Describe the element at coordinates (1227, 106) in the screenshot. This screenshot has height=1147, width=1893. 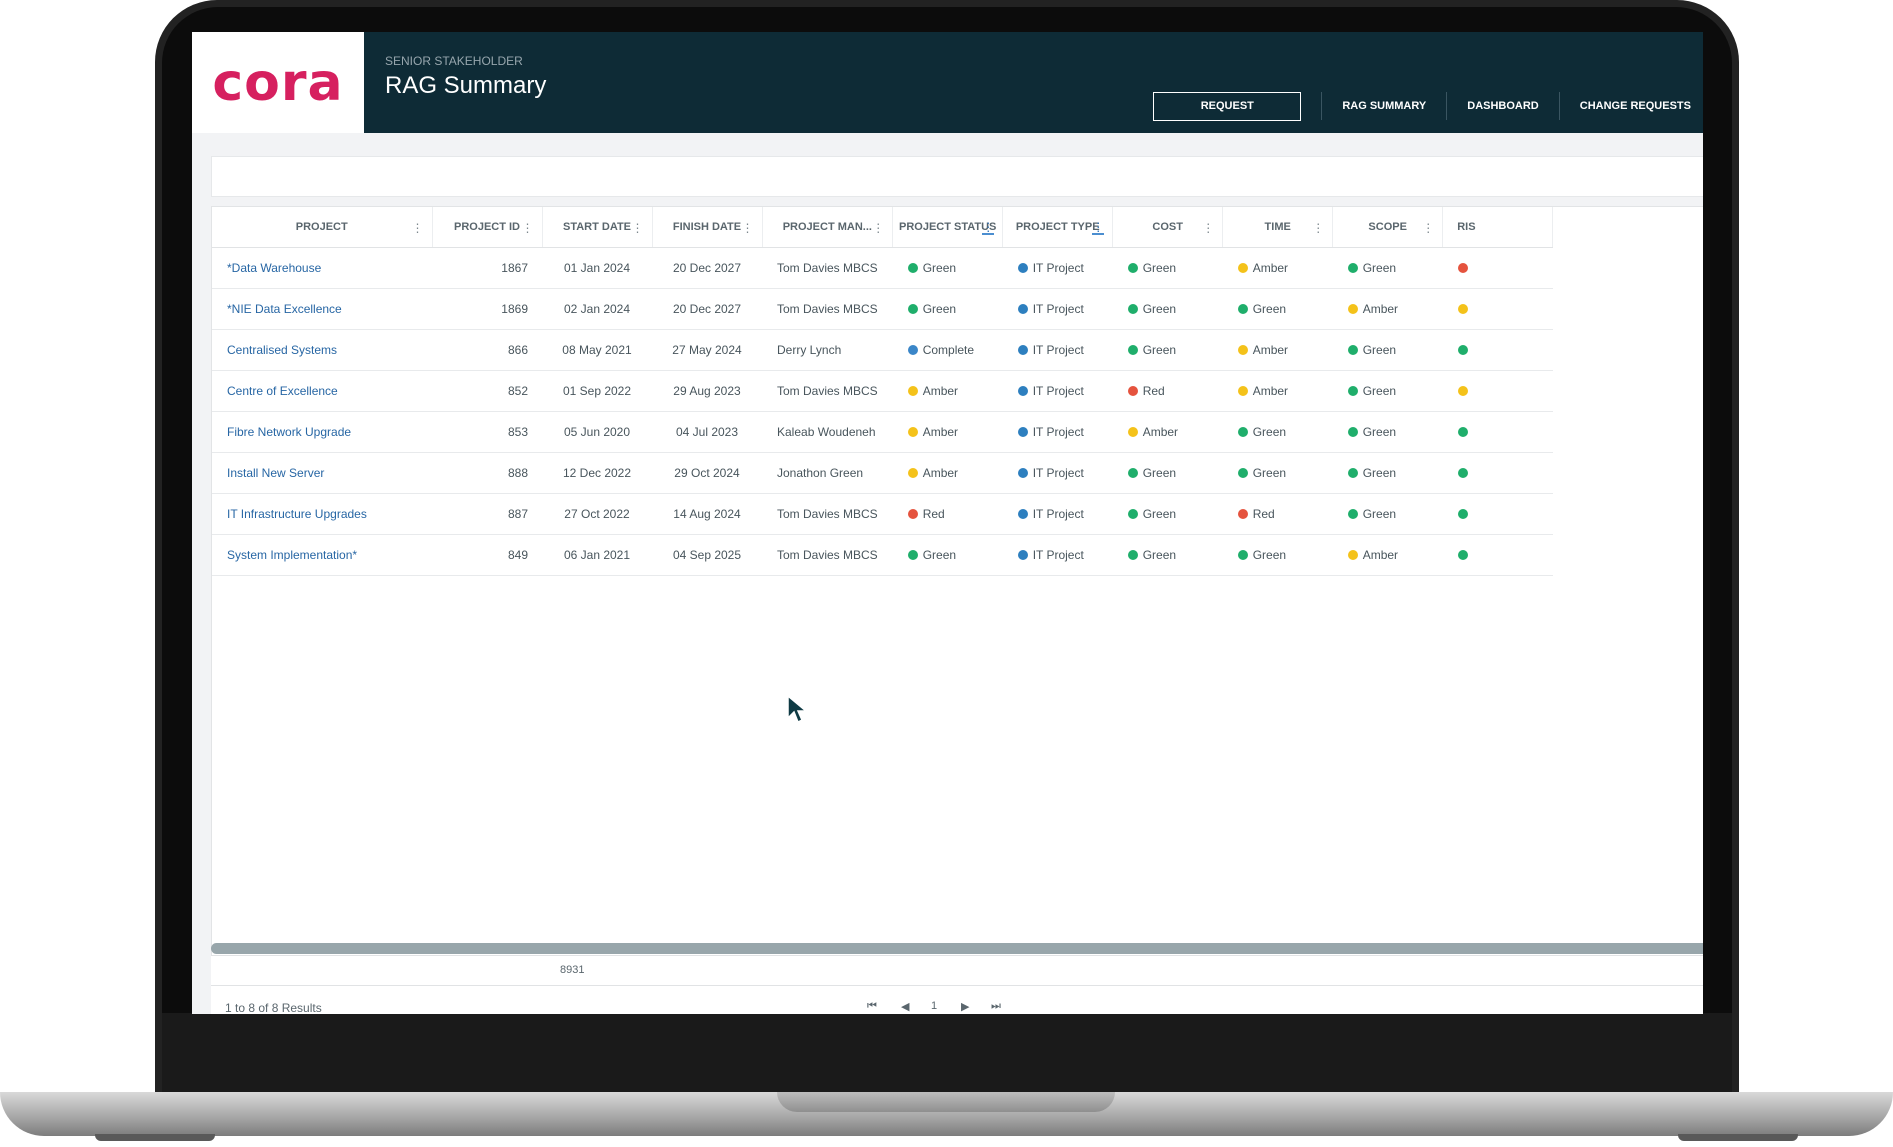
I see `request-button: REQUEST` at that location.